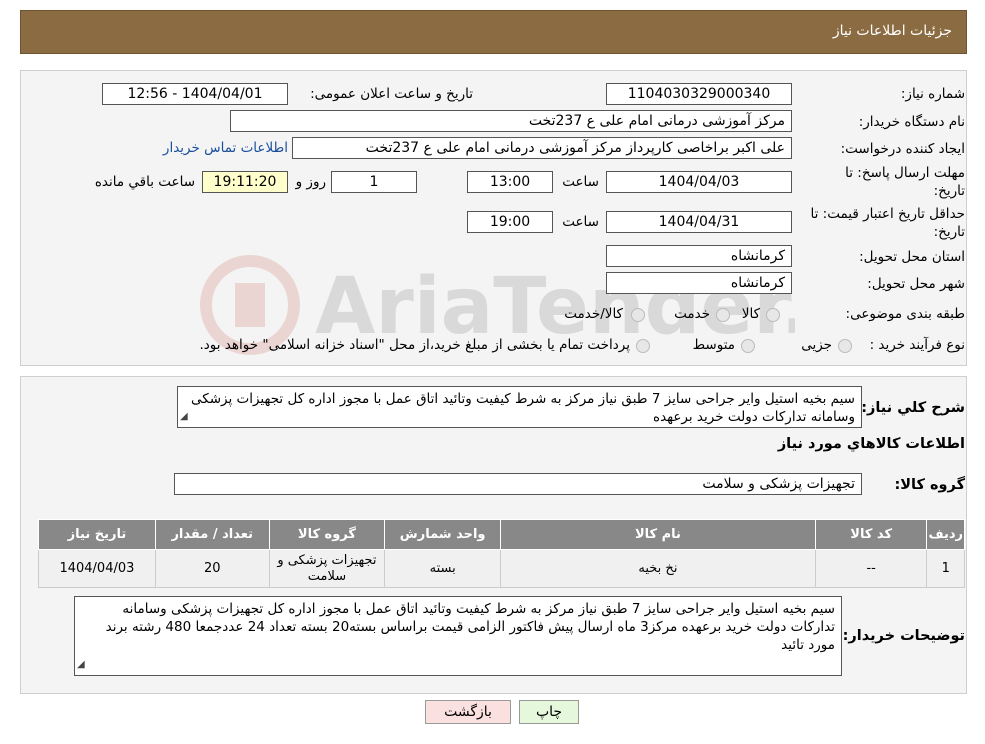 This screenshot has width=985, height=744. What do you see at coordinates (580, 182) in the screenshot?
I see `deadline-time-label: ساعت` at bounding box center [580, 182].